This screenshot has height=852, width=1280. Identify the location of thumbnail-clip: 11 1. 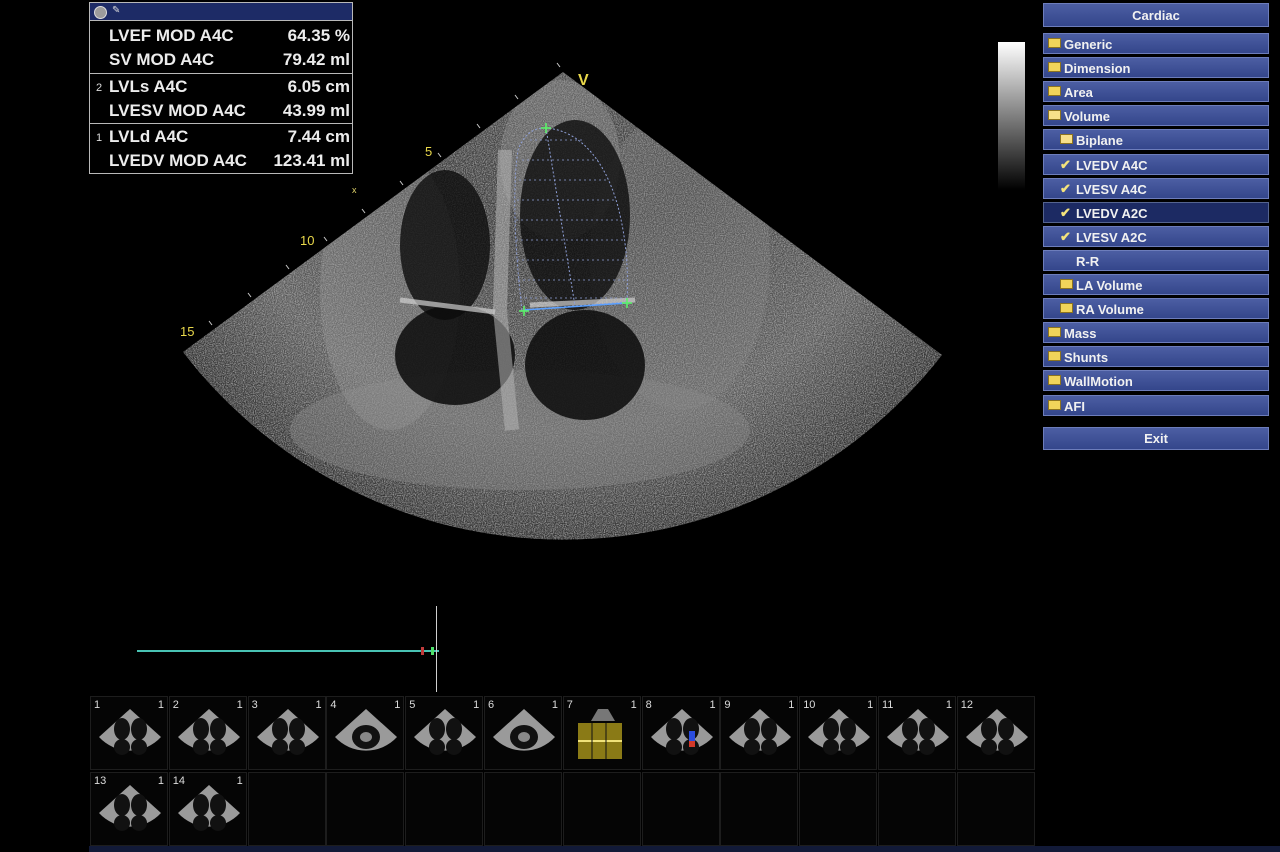
(917, 733).